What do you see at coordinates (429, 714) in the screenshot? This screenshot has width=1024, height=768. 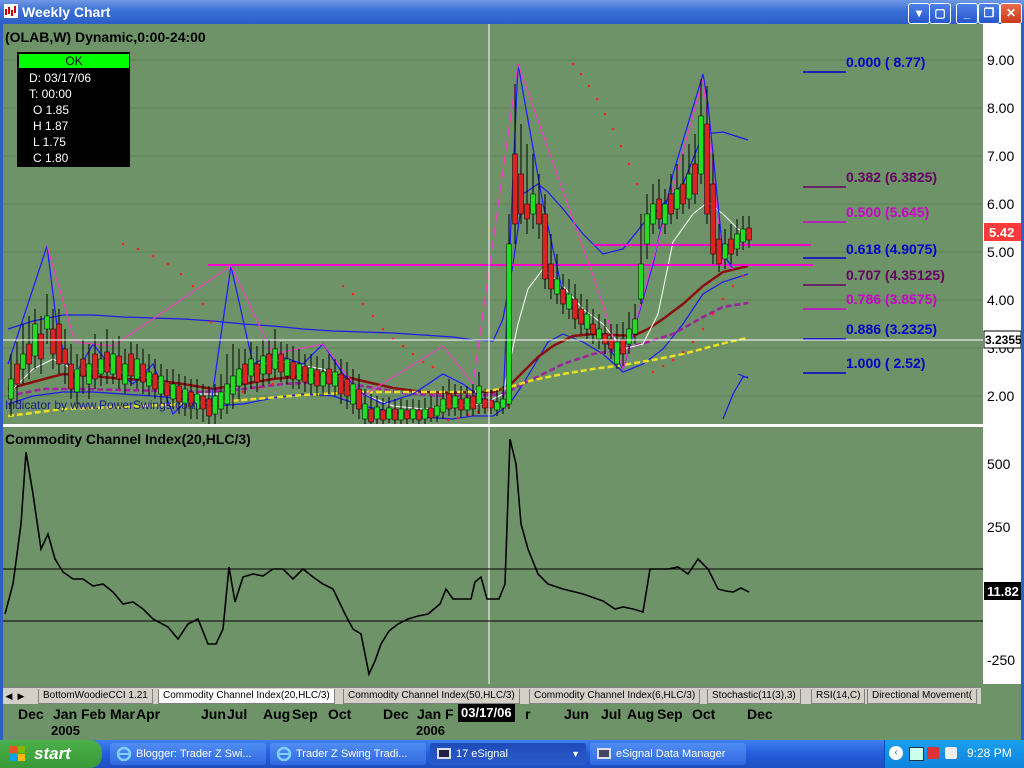 I see `month-label: Jan` at bounding box center [429, 714].